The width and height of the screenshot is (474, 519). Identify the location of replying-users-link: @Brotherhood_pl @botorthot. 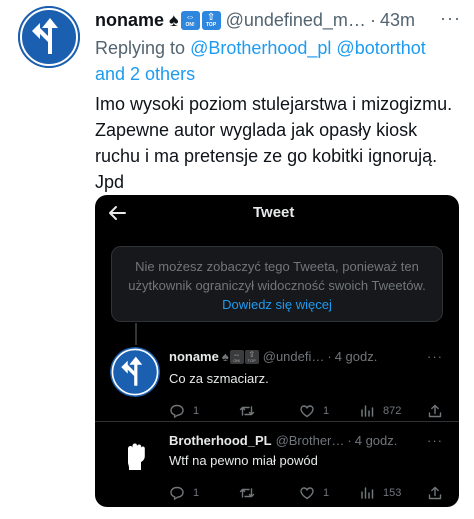
(308, 48).